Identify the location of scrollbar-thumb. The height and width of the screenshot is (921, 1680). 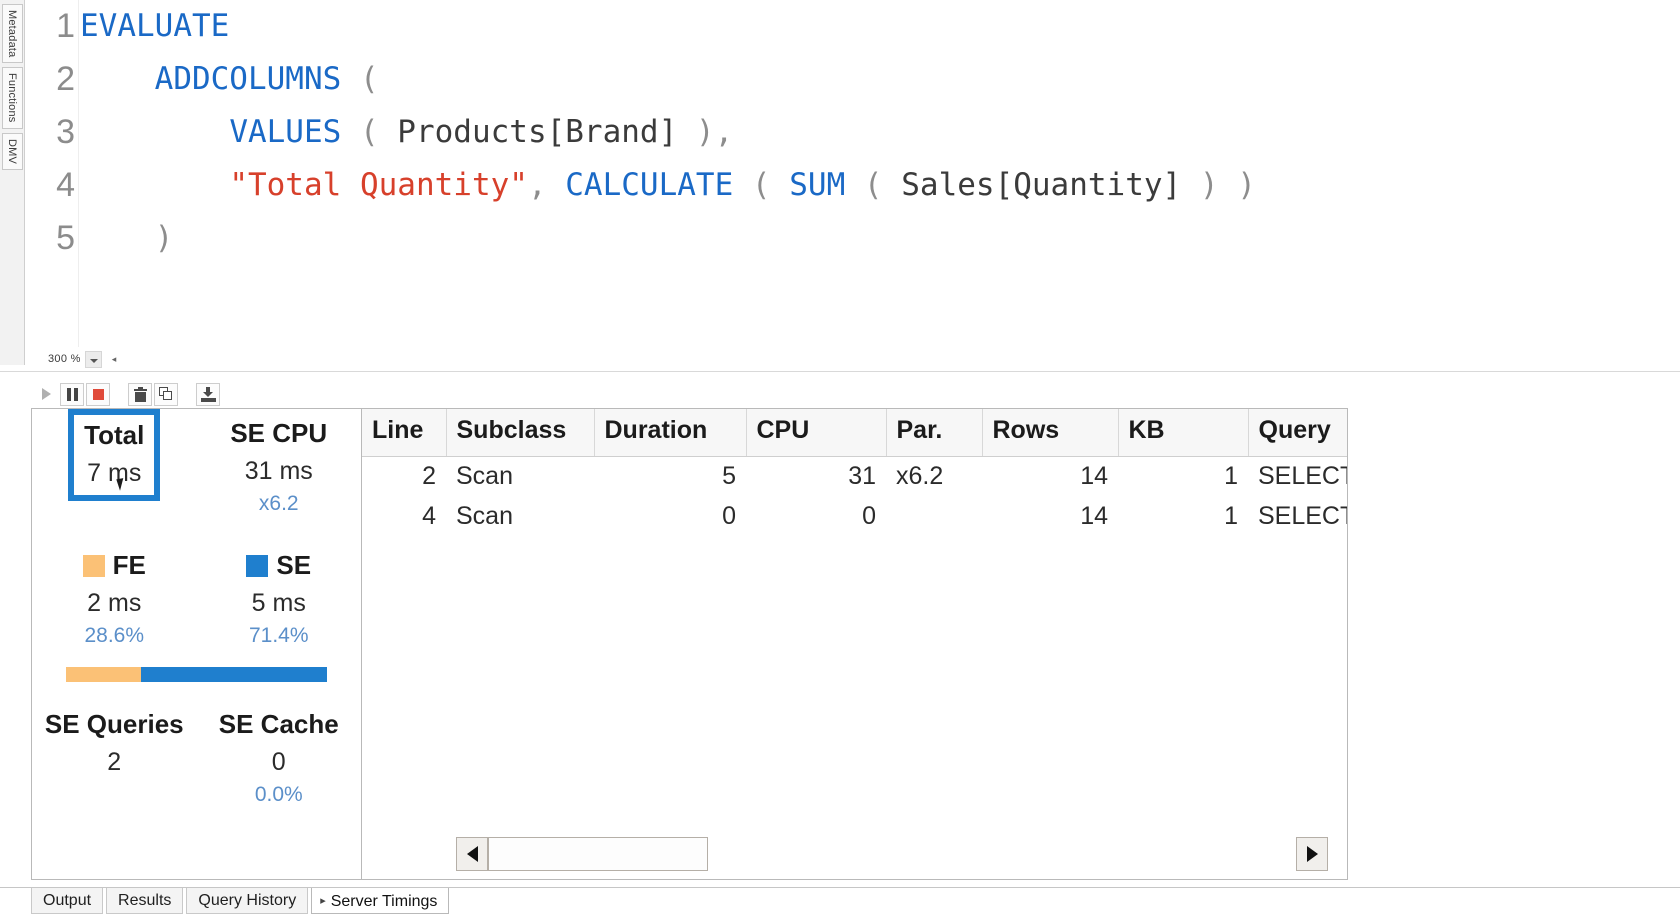
(598, 854).